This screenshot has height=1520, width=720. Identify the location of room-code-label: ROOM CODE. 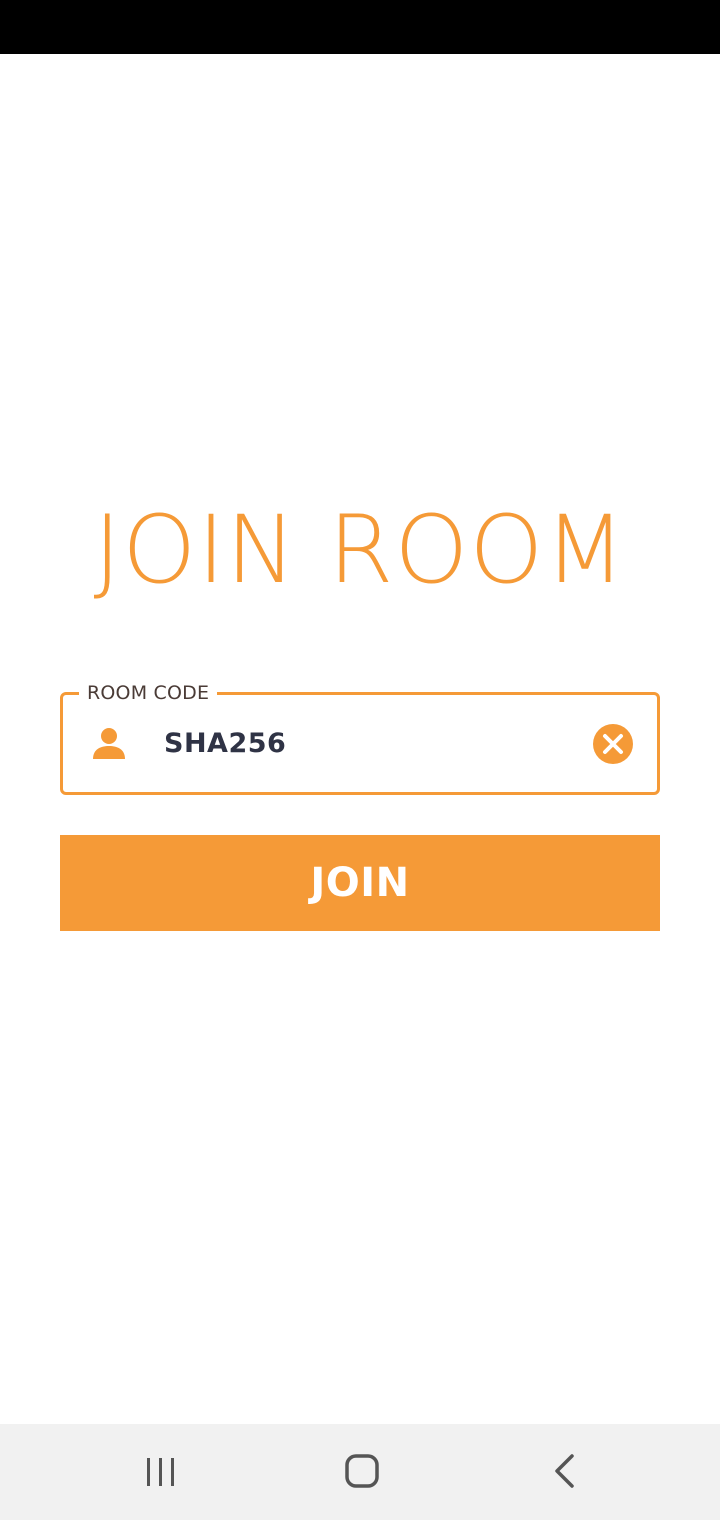
(148, 693).